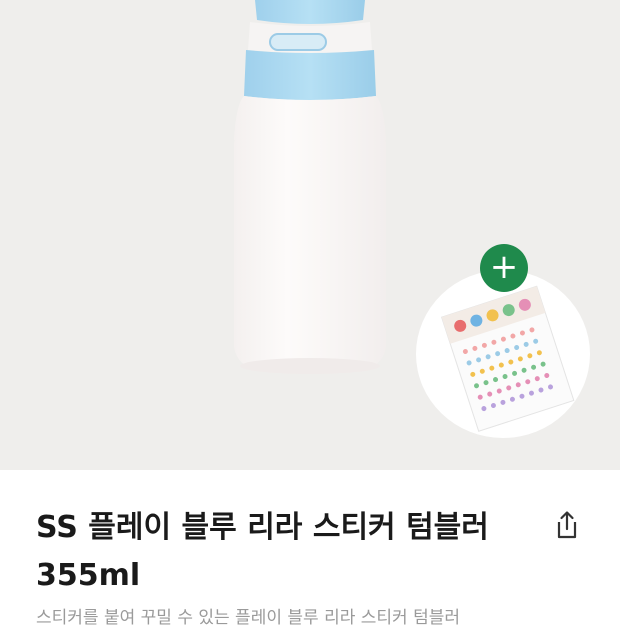  I want to click on plus-icon: +, so click(504, 267).